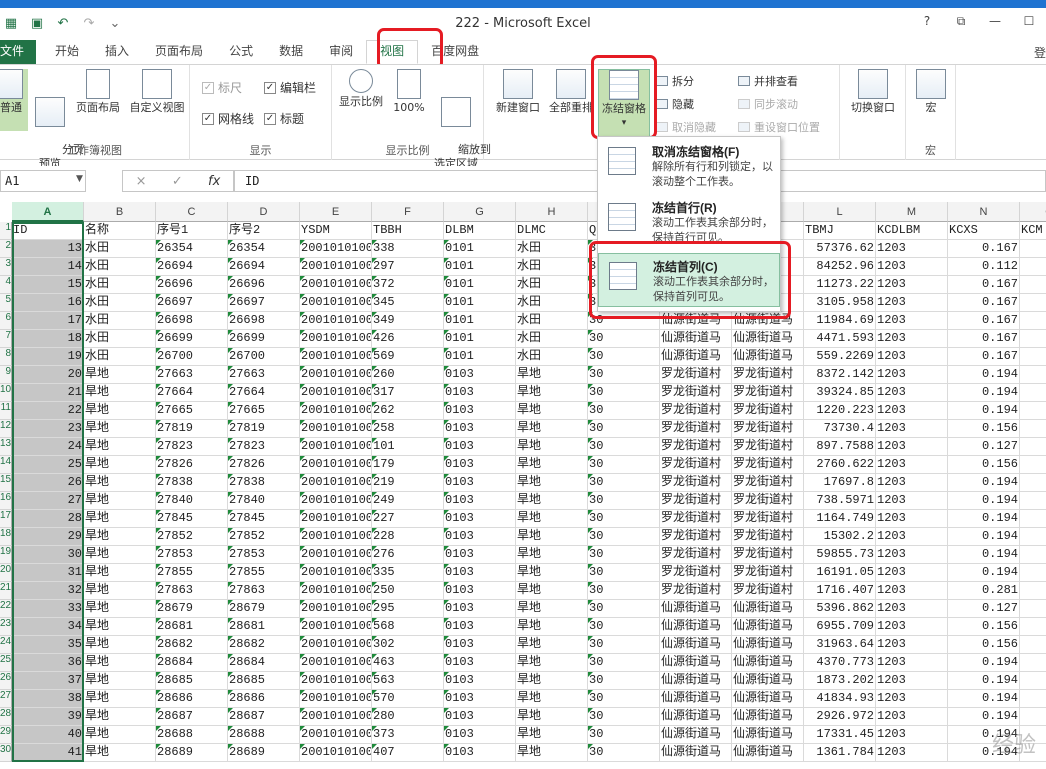 The image size is (1046, 769). Describe the element at coordinates (264, 465) in the screenshot. I see `table-cell: 27826` at that location.